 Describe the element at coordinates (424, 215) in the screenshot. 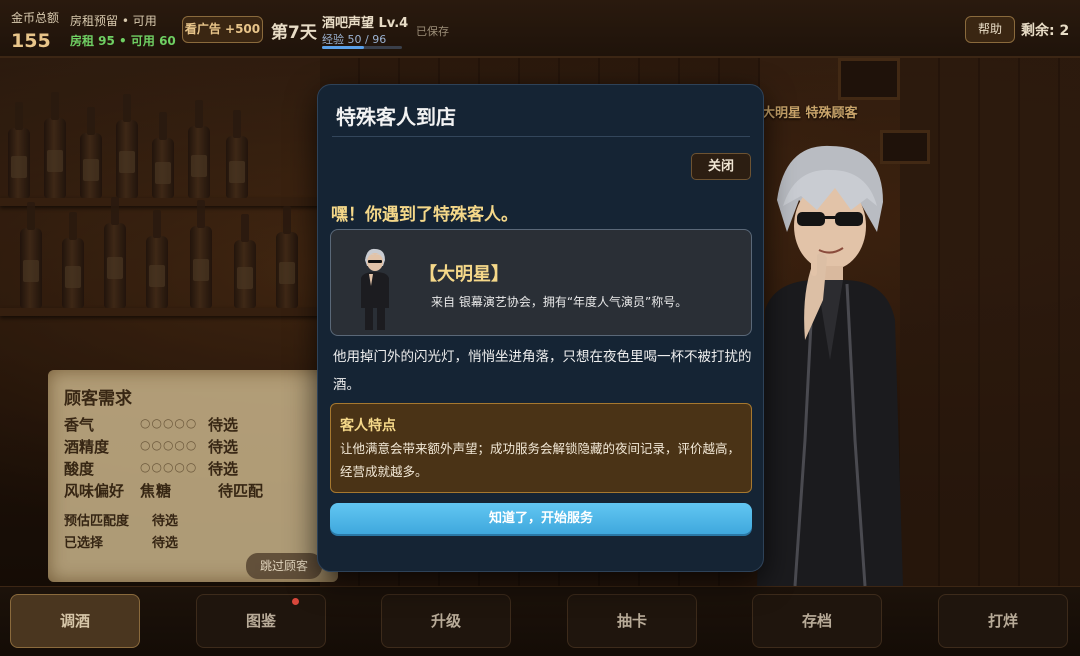

I see `modal-headline: 嘿！你遇到了特殊客人。` at that location.